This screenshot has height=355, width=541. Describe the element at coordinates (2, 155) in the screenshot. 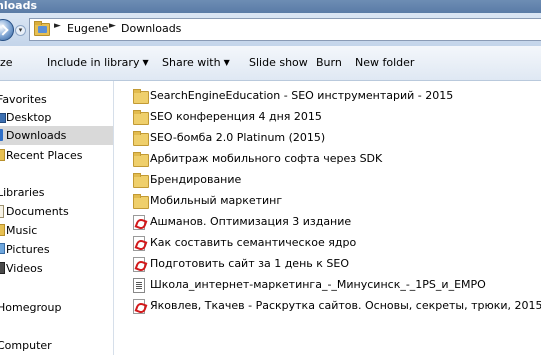

I see `recent-places-icon` at that location.